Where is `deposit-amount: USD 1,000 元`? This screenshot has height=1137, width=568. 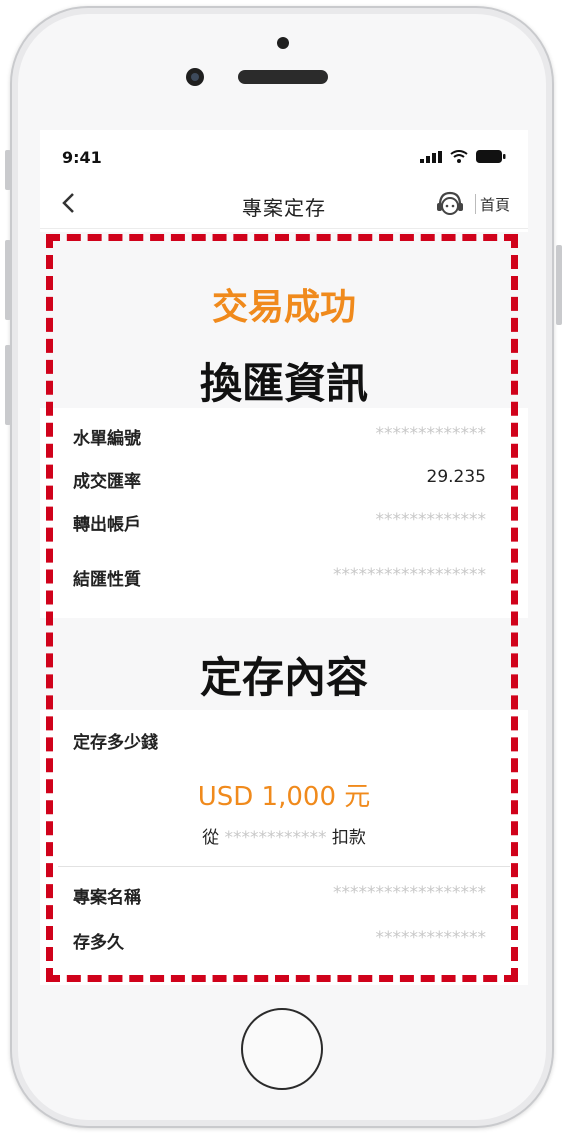
deposit-amount: USD 1,000 元 is located at coordinates (284, 797).